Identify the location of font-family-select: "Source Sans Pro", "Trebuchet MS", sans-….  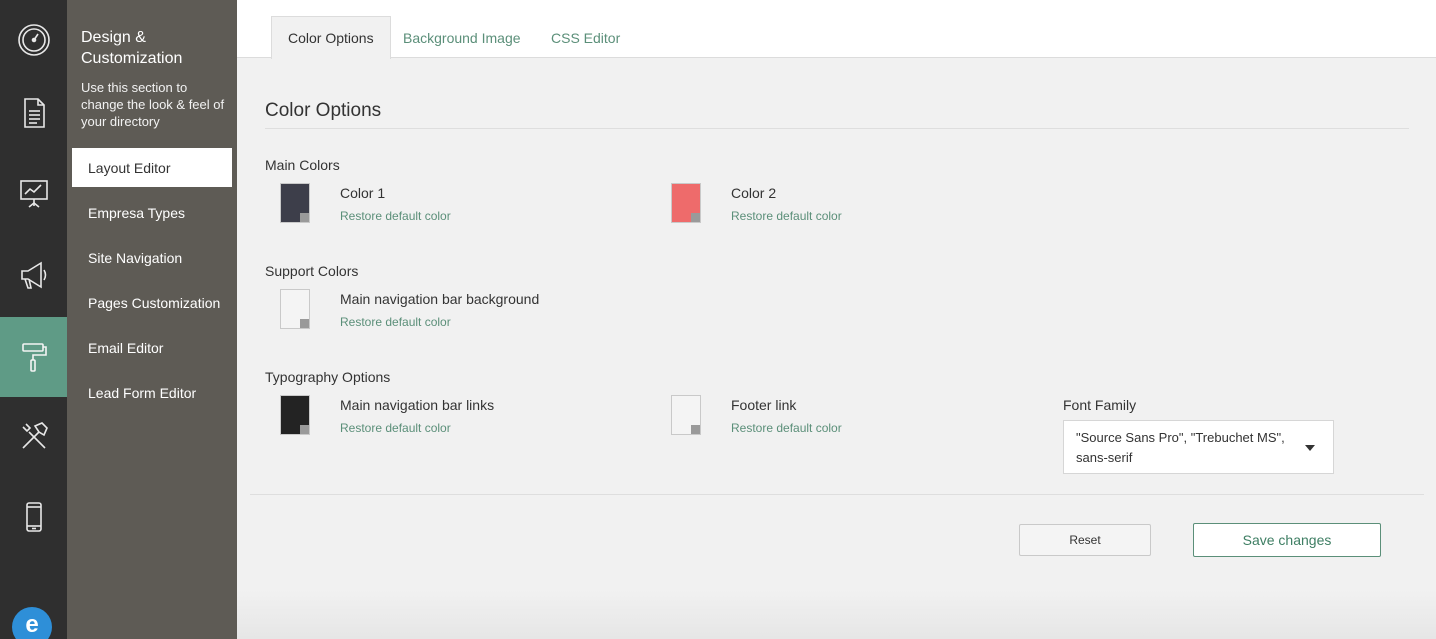
(1198, 447).